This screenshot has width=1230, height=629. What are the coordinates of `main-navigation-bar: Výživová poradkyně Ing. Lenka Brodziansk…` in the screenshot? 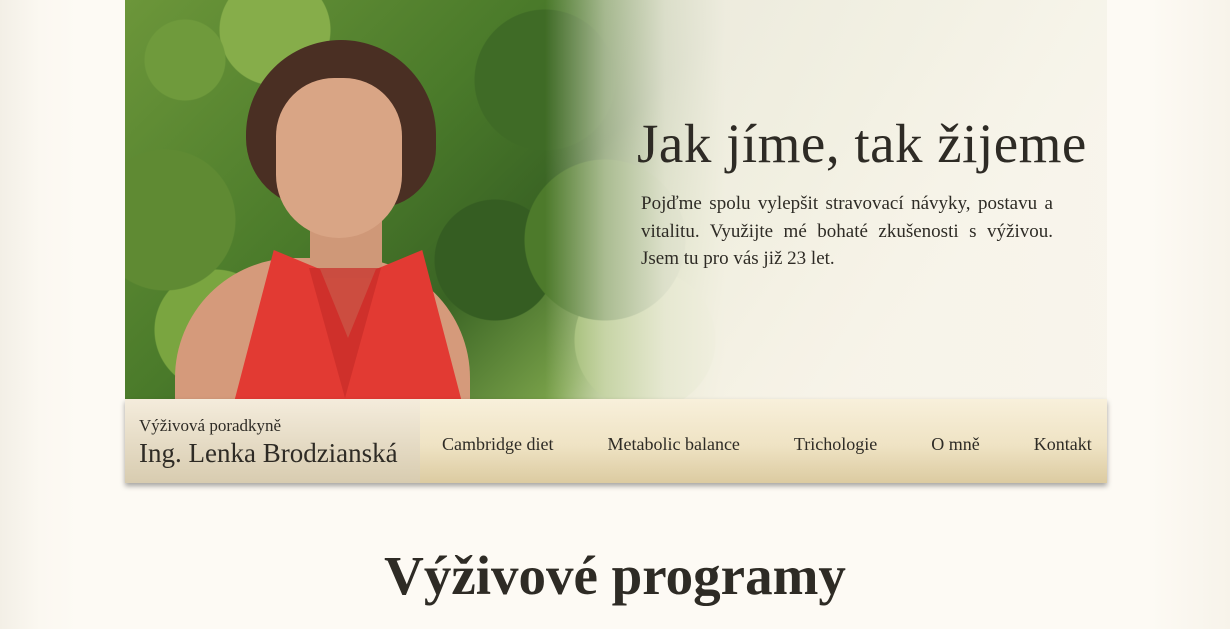 It's located at (616, 441).